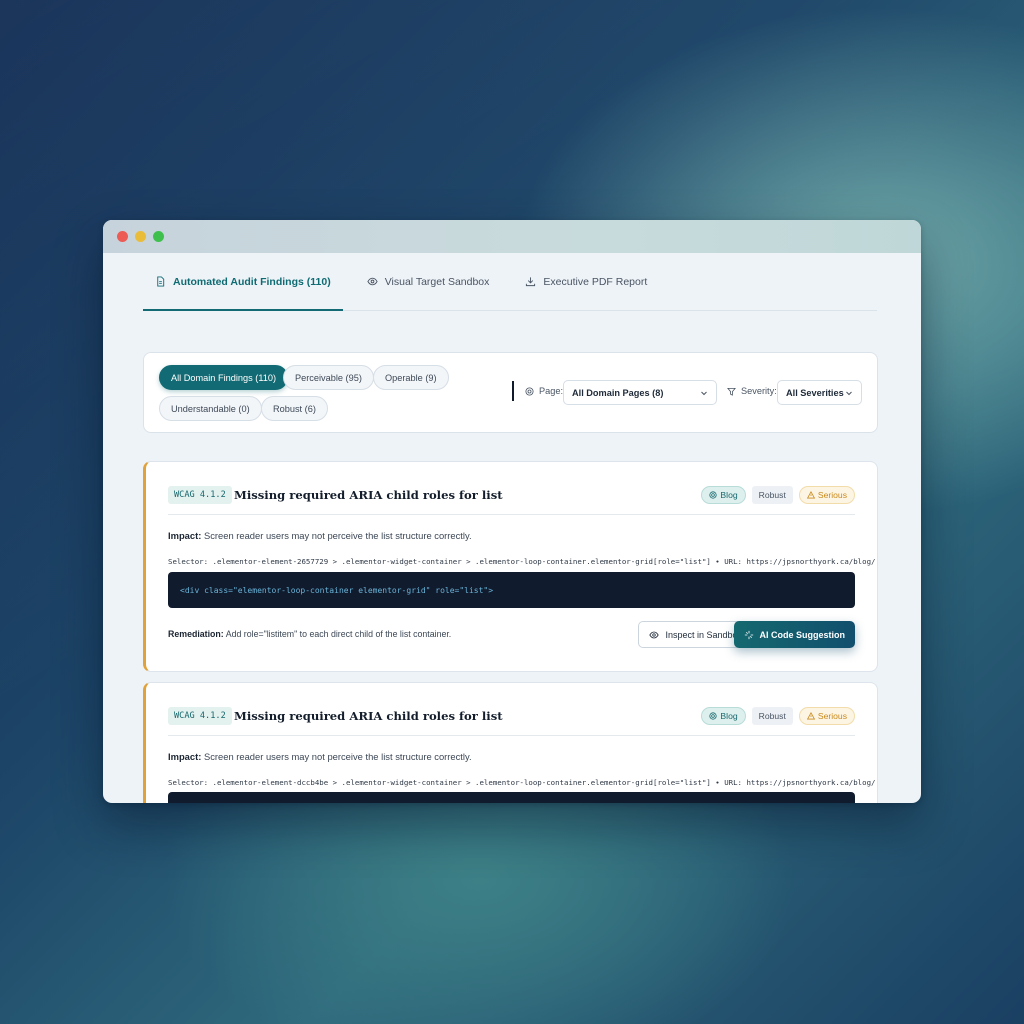 The height and width of the screenshot is (1024, 1024). I want to click on inspect-label: Inspect in Sandbox, so click(703, 634).